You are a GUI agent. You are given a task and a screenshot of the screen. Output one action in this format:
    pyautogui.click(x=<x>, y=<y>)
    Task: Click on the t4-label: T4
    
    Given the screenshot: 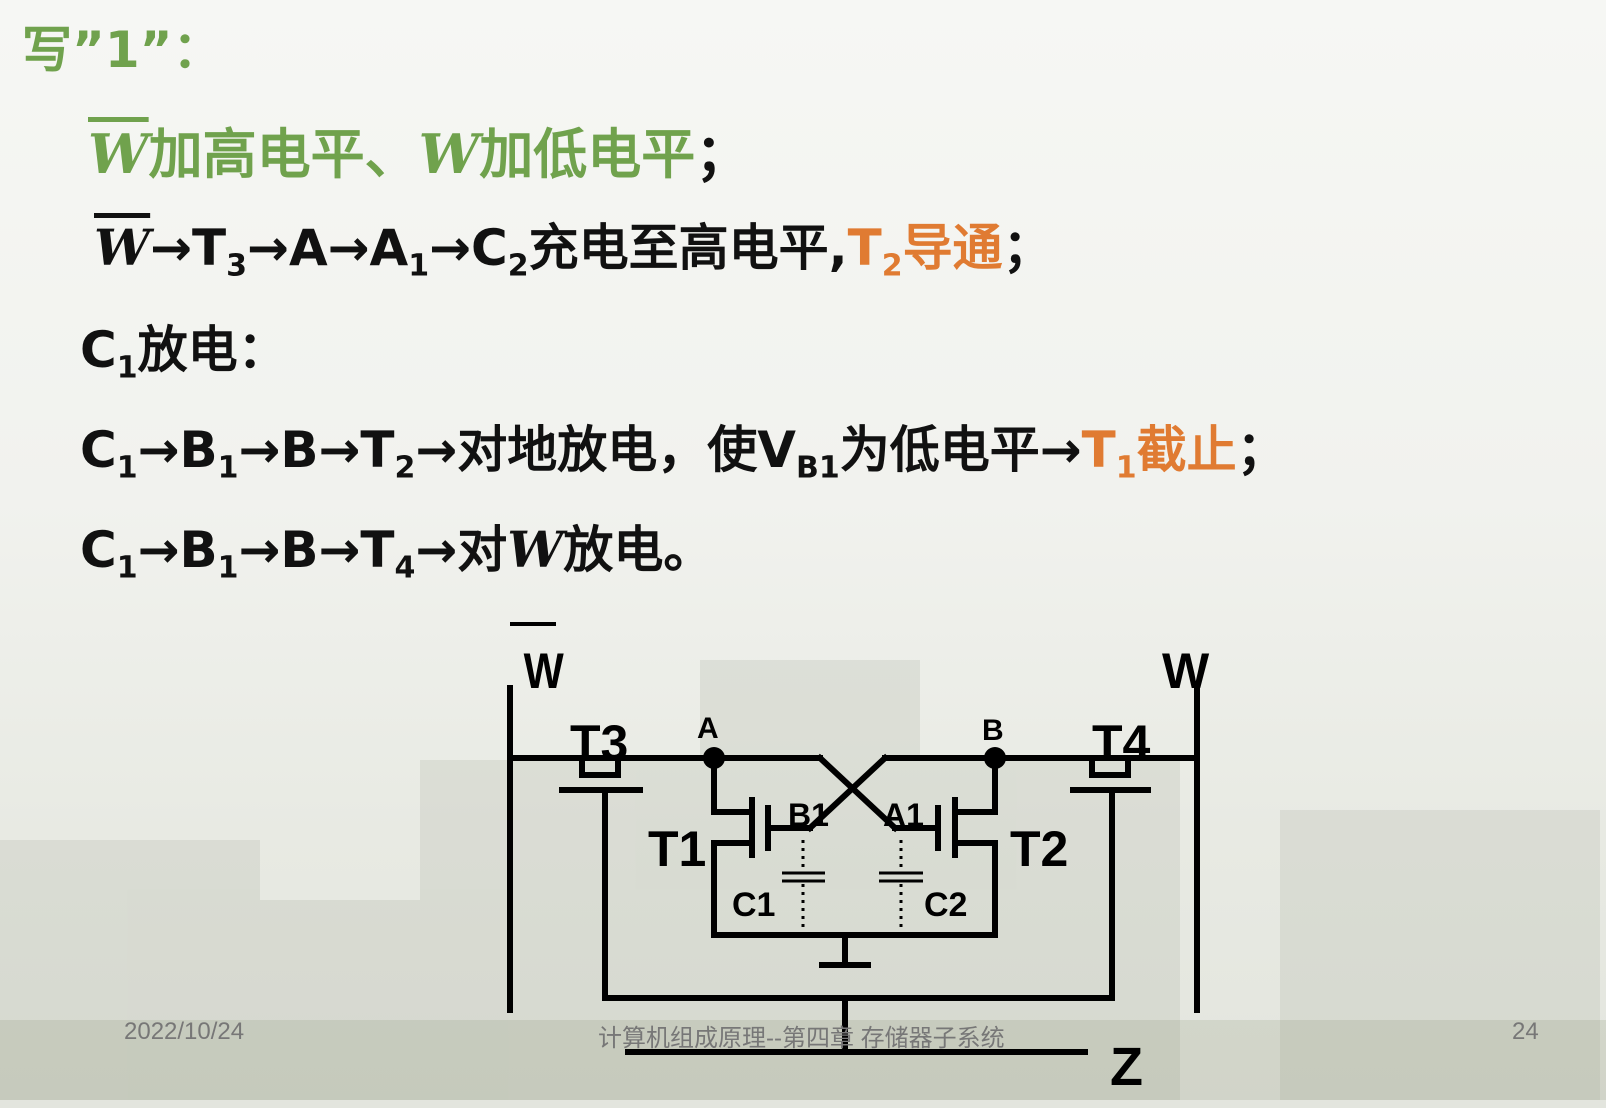 What is the action you would take?
    pyautogui.click(x=1121, y=743)
    